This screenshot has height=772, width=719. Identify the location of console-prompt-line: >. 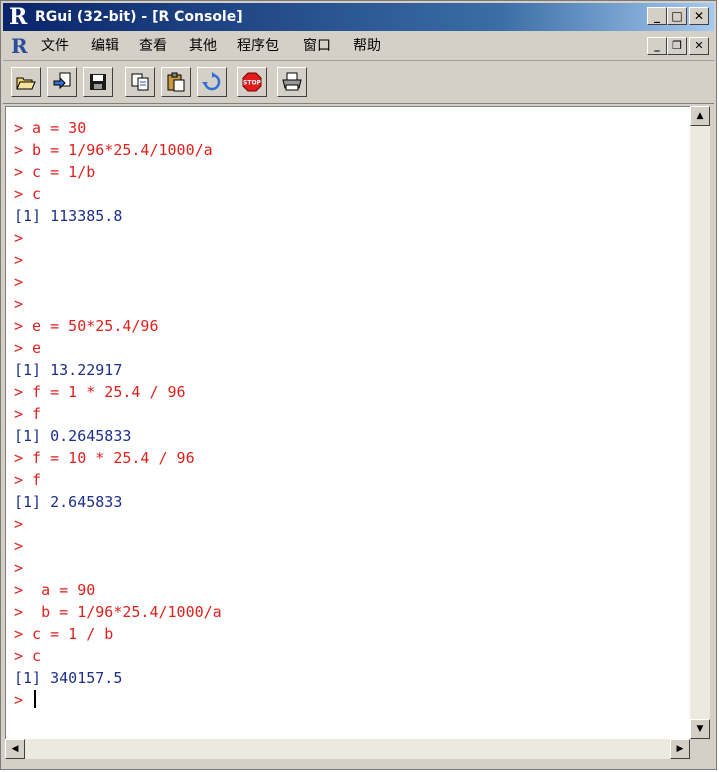
(25, 700).